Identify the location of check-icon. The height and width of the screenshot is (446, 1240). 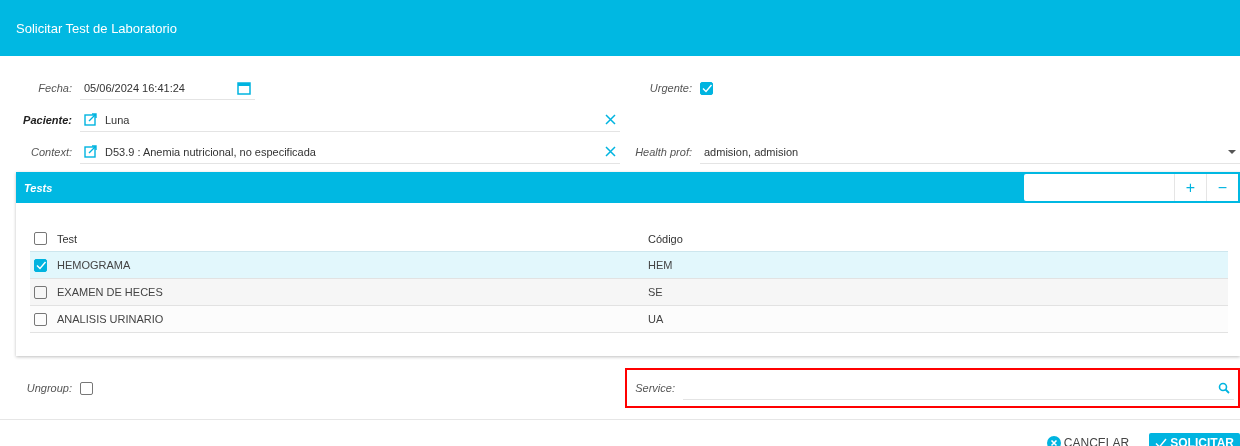
(1161, 441).